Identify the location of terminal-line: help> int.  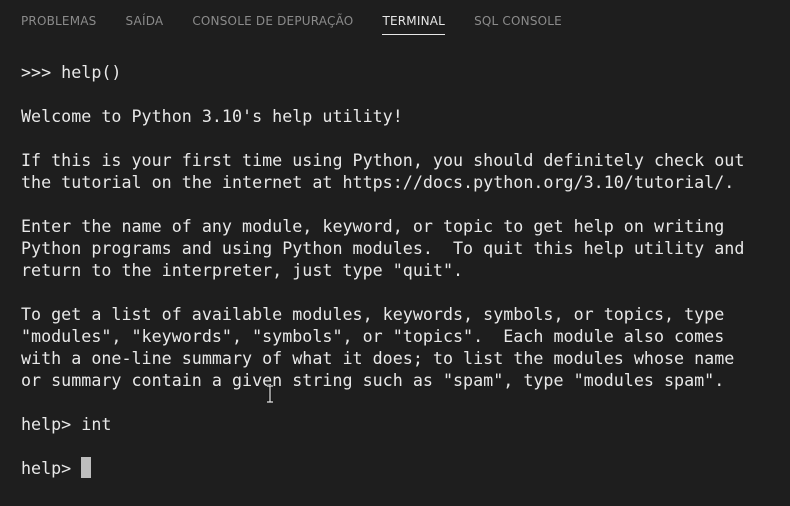
(66, 424).